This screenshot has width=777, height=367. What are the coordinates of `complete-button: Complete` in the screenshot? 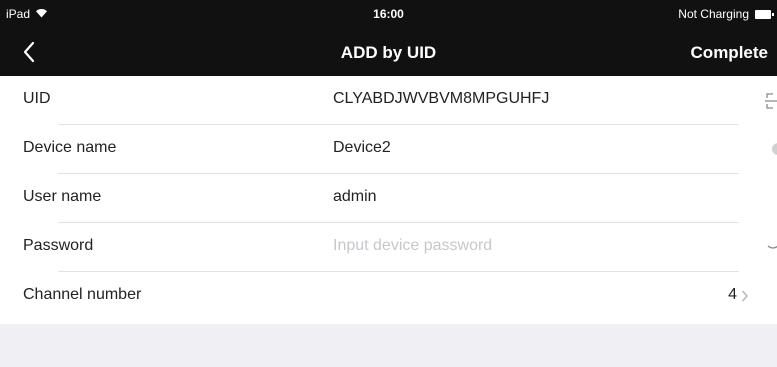 It's located at (729, 53).